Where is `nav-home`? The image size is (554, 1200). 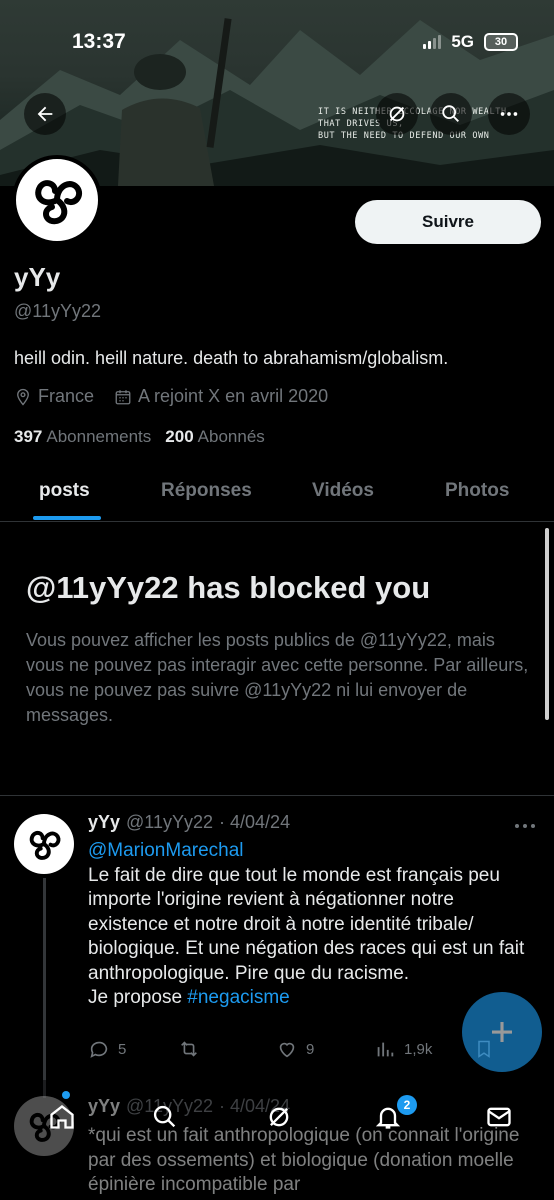
nav-home is located at coordinates (62, 1117).